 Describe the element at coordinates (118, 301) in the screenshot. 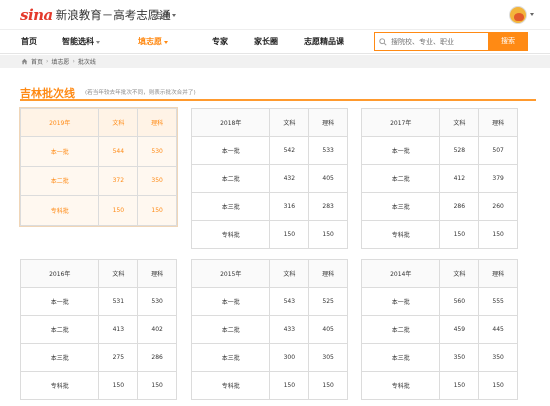

I see `liberal-arts-score: 531` at that location.